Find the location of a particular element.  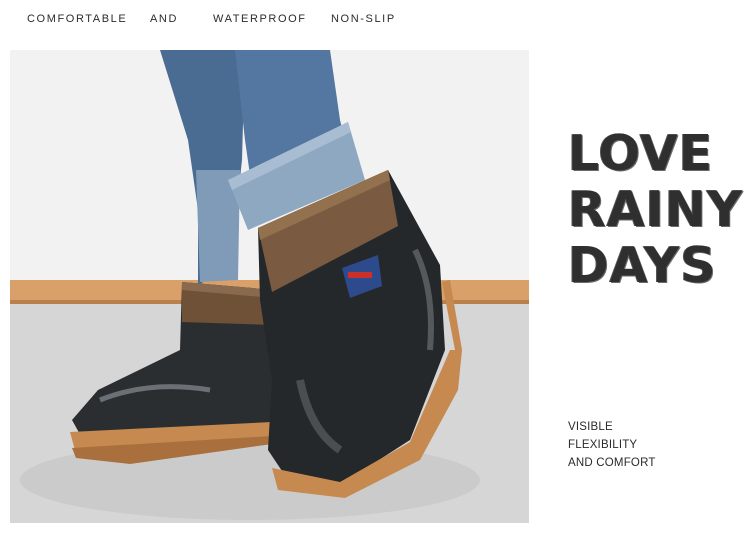

feature-line-and-comfort: AND COMFORT is located at coordinates (612, 463).